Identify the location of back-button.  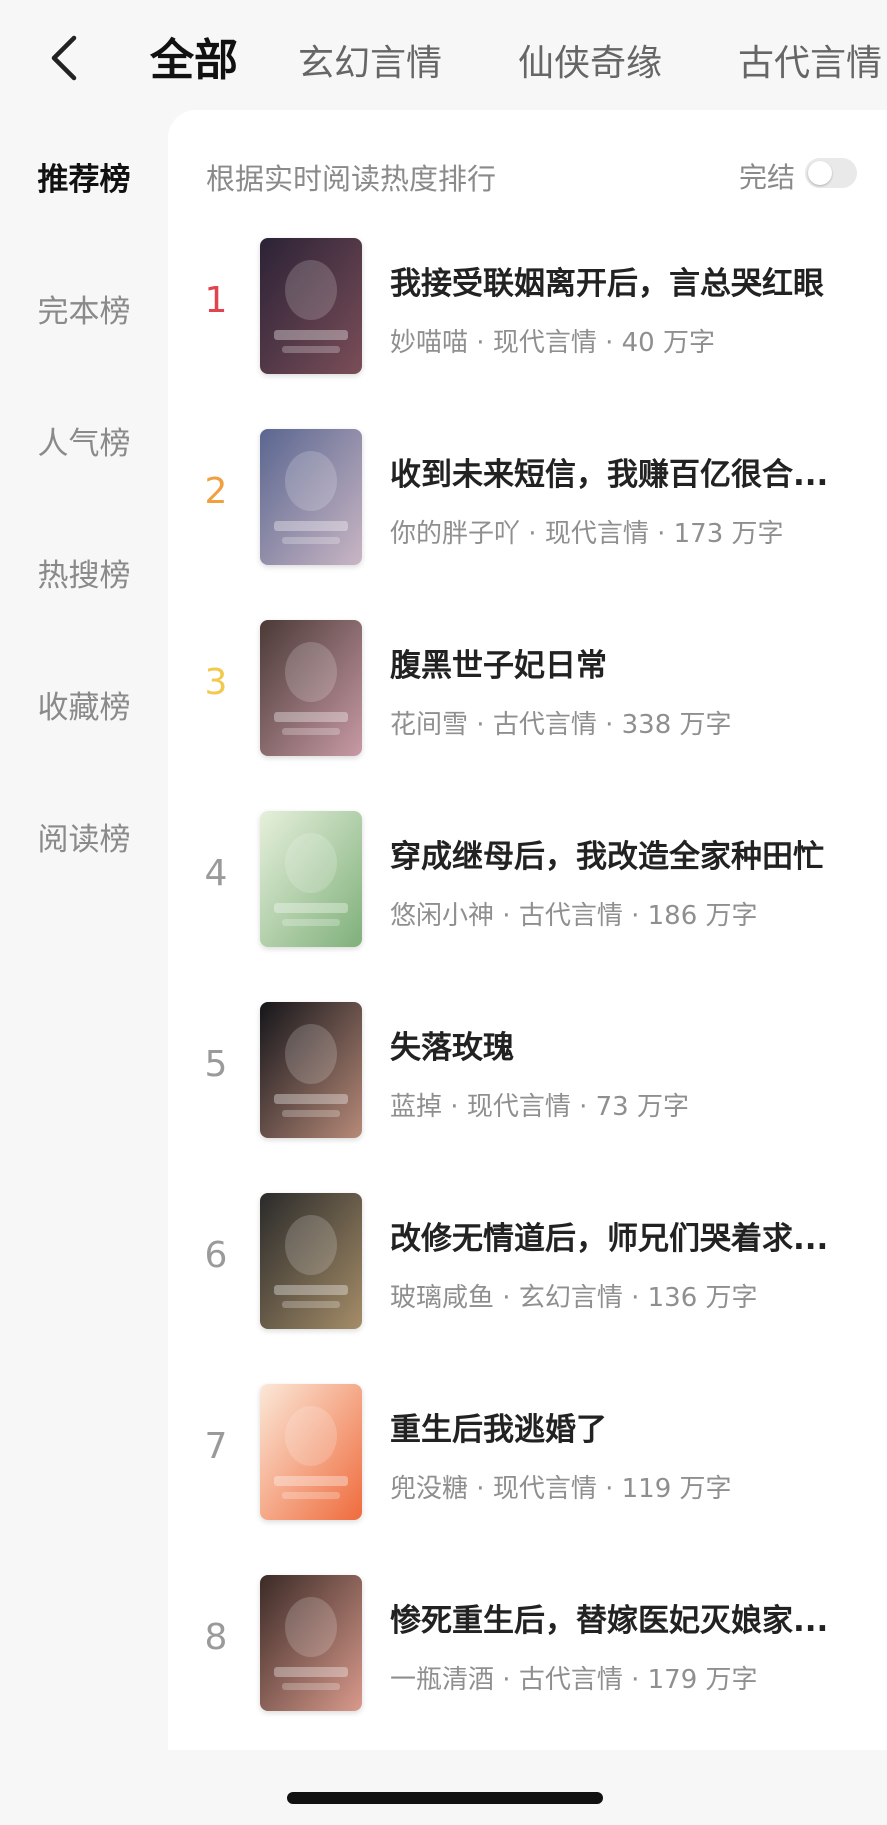
(66, 58).